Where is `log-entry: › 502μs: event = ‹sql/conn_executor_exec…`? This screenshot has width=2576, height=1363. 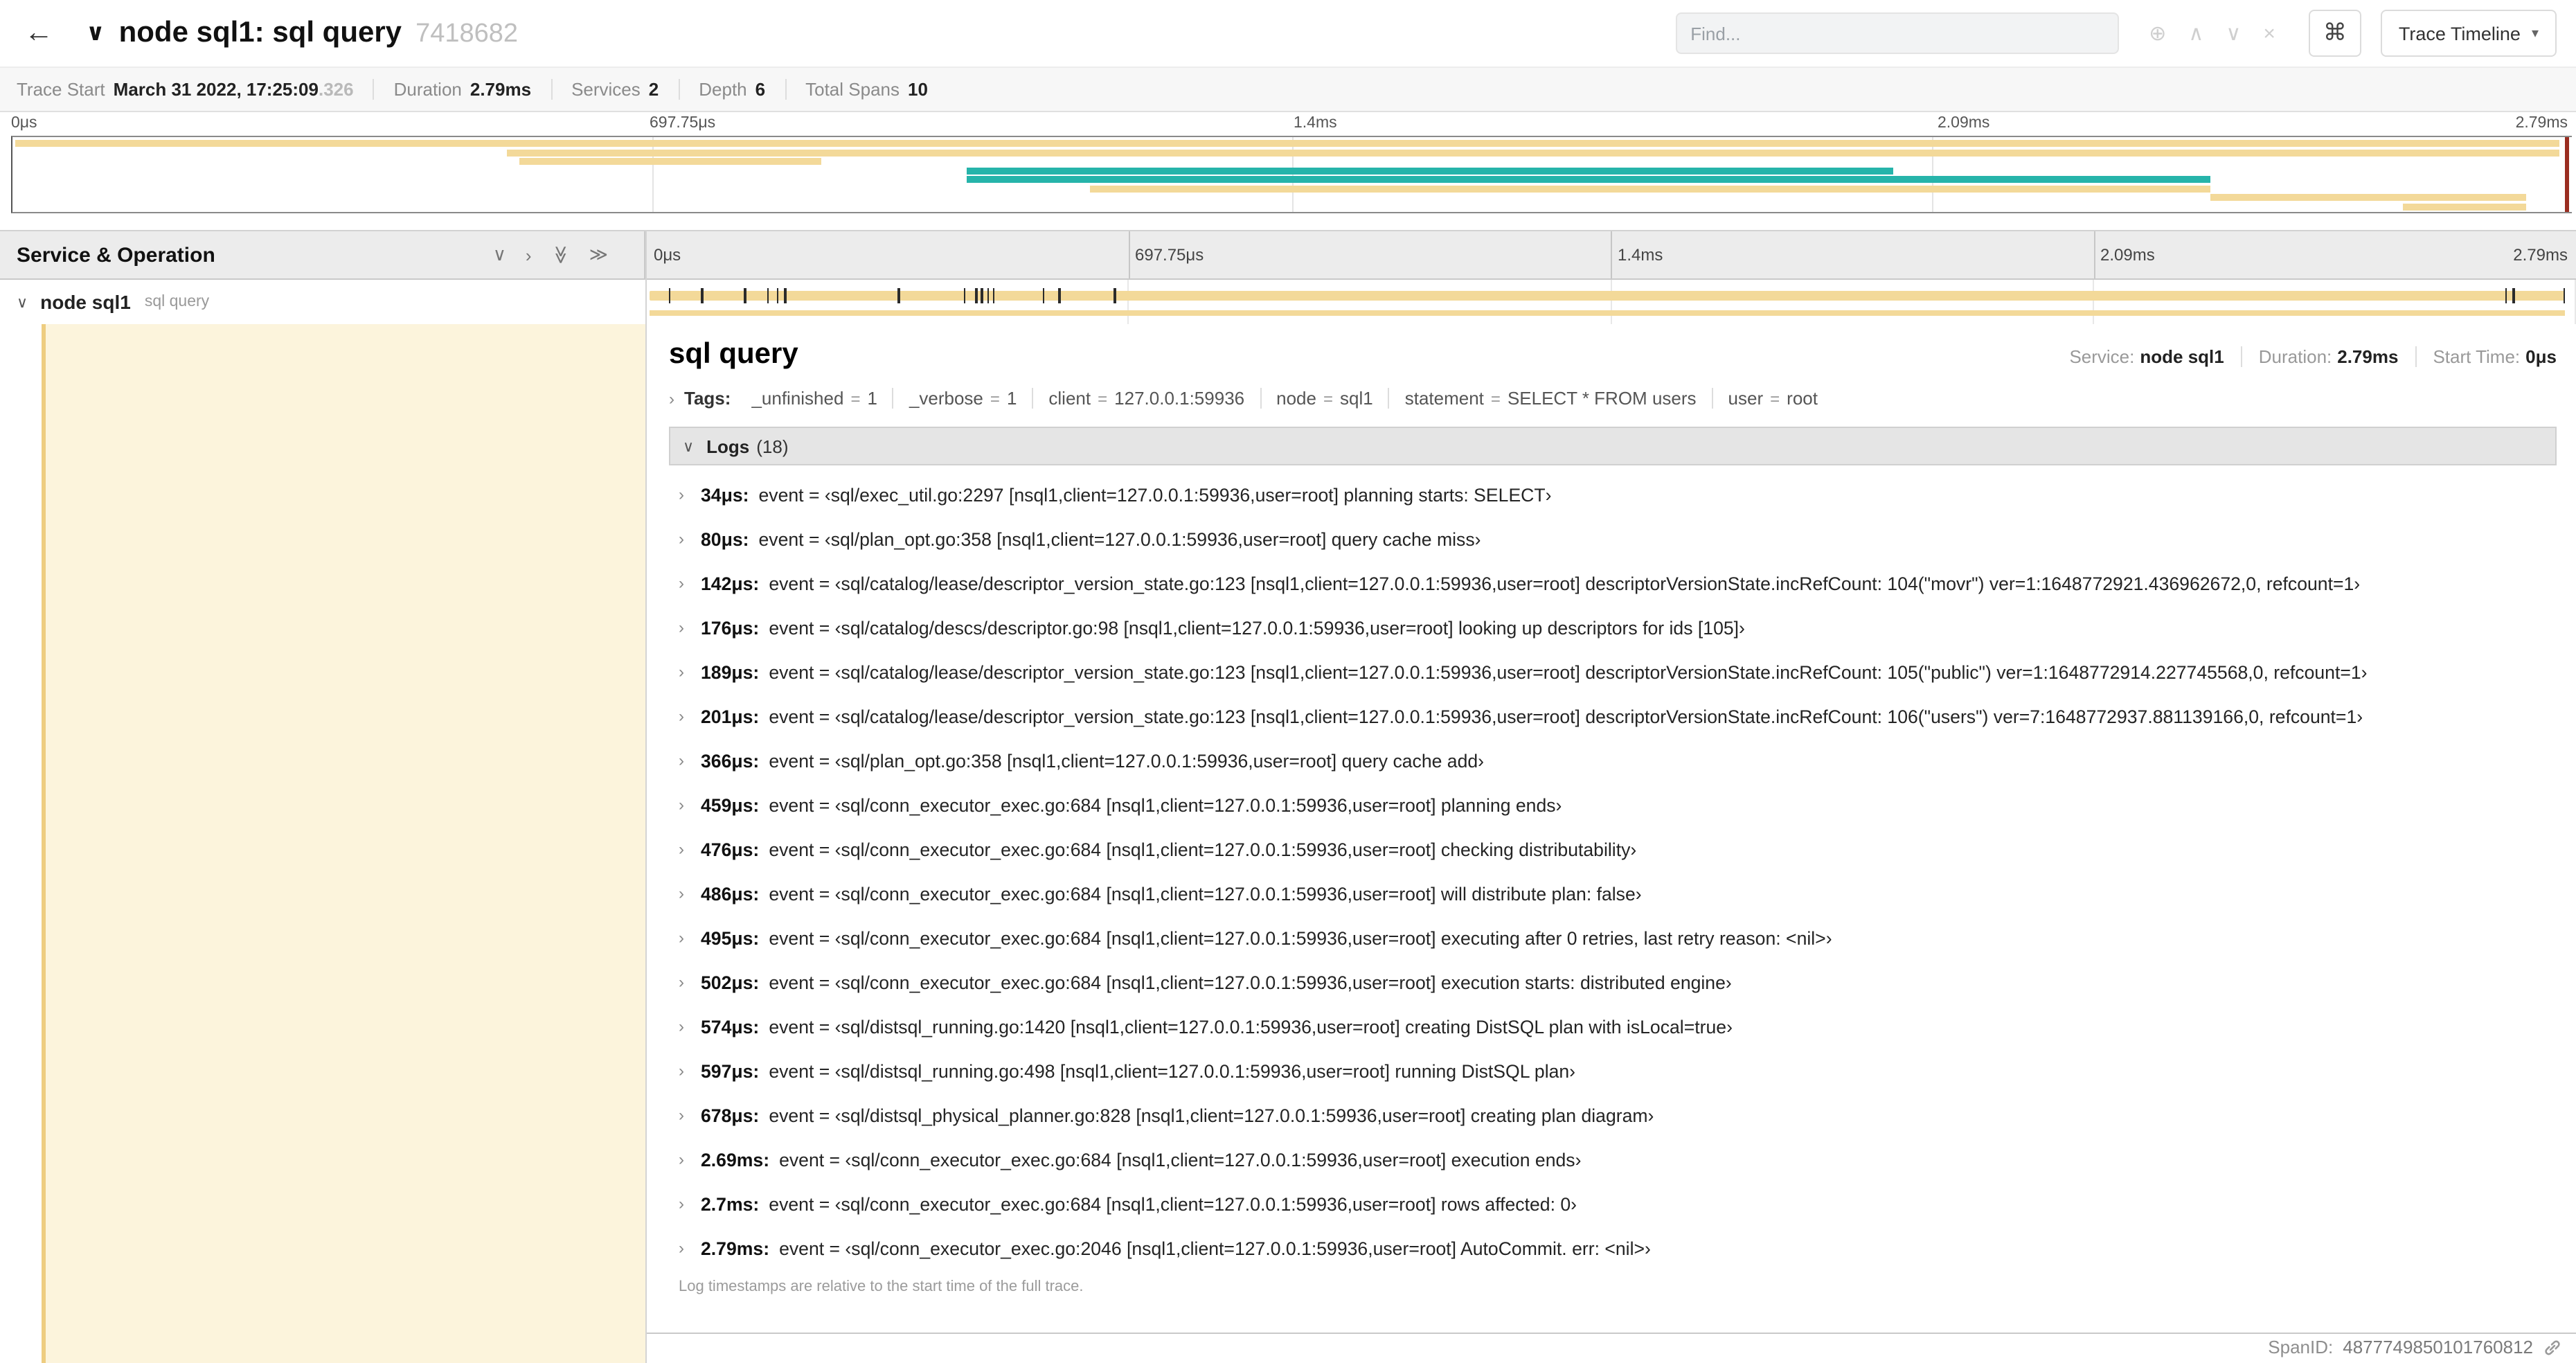
log-entry: › 502μs: event = ‹sql/conn_executor_exec… is located at coordinates (1613, 982).